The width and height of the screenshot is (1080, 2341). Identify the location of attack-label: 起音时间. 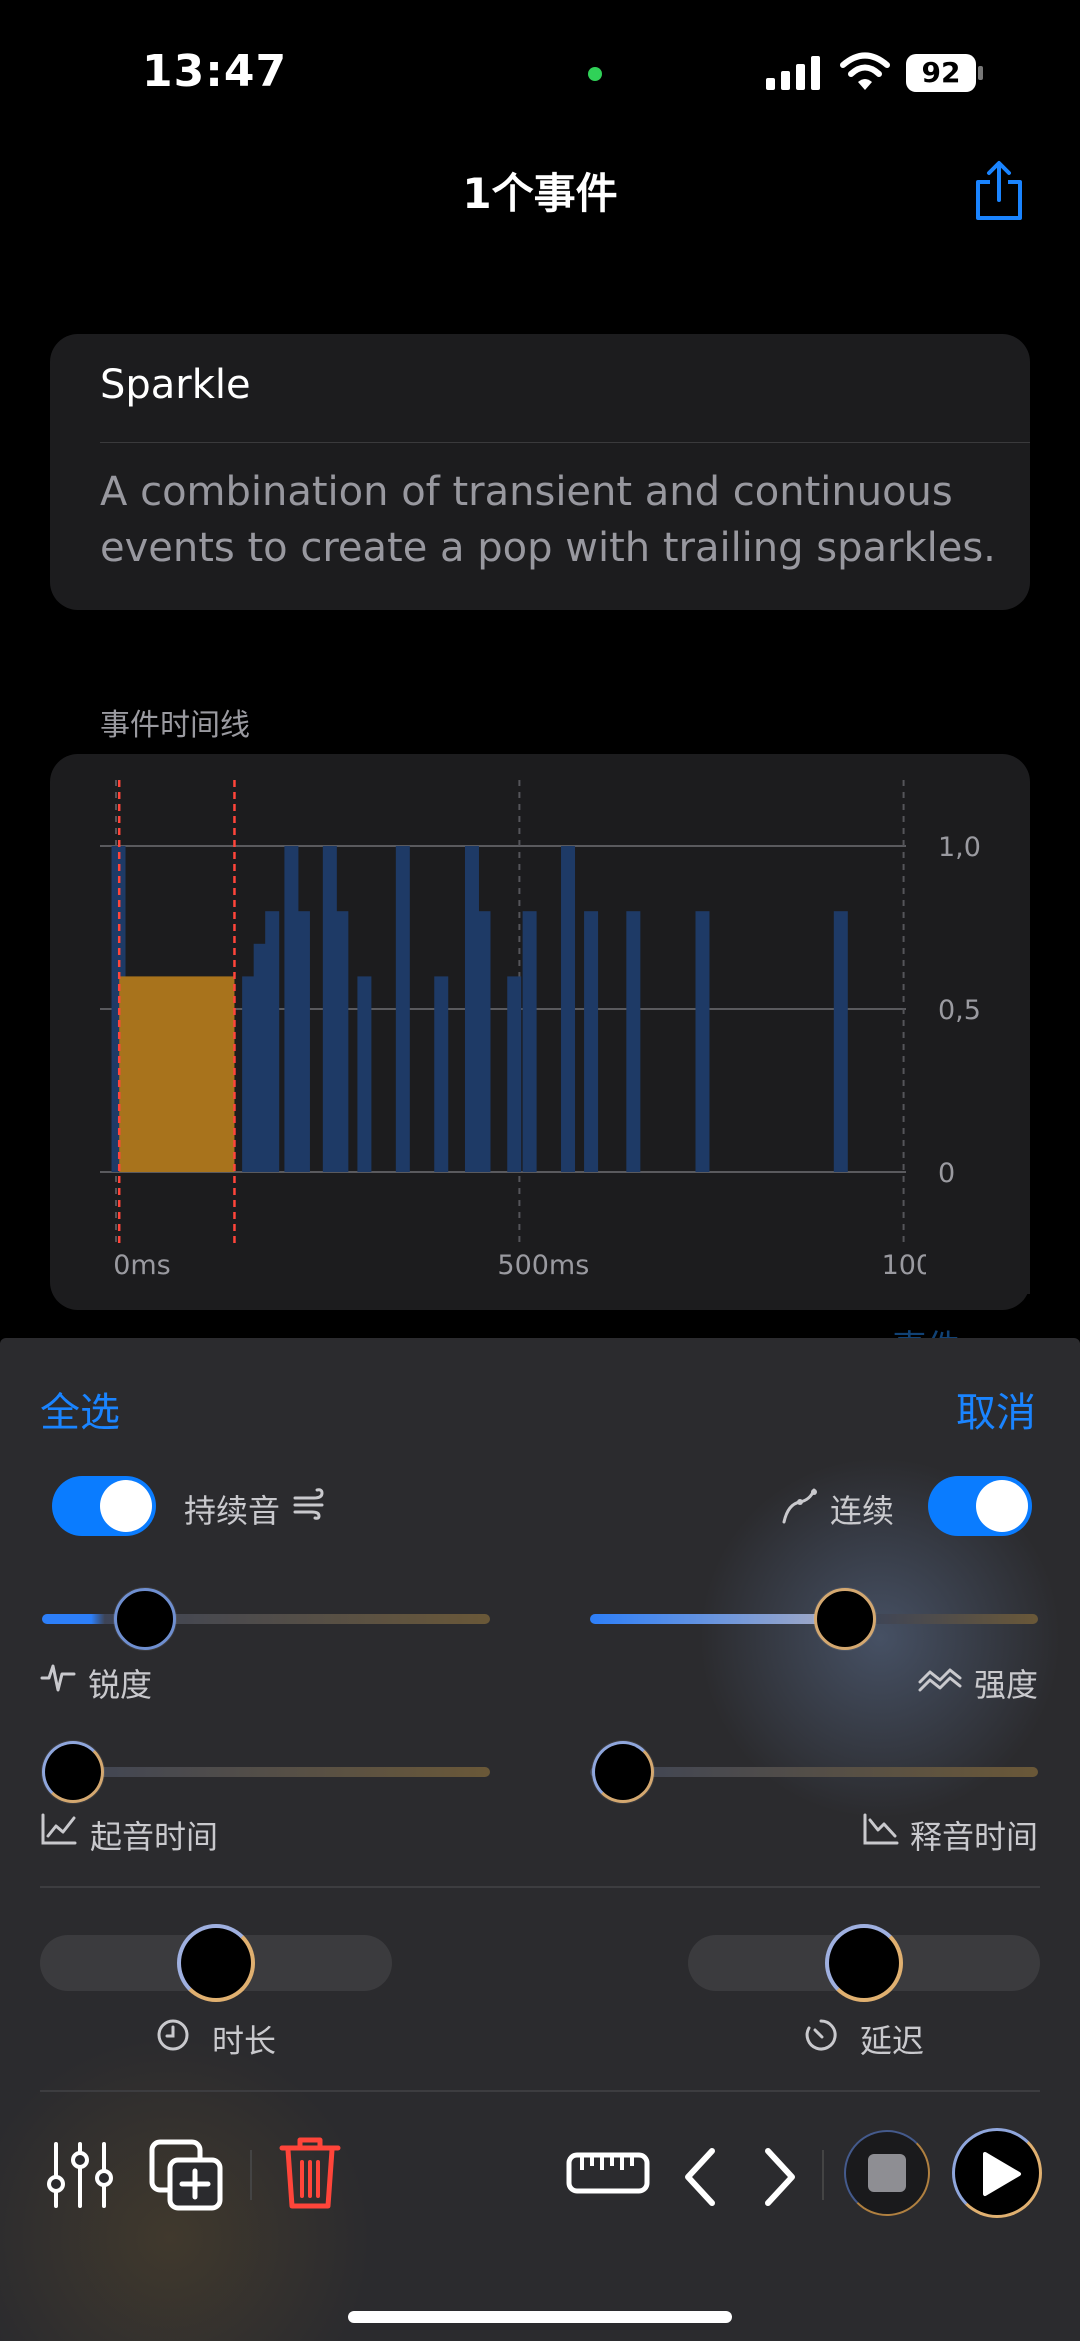
(154, 1837).